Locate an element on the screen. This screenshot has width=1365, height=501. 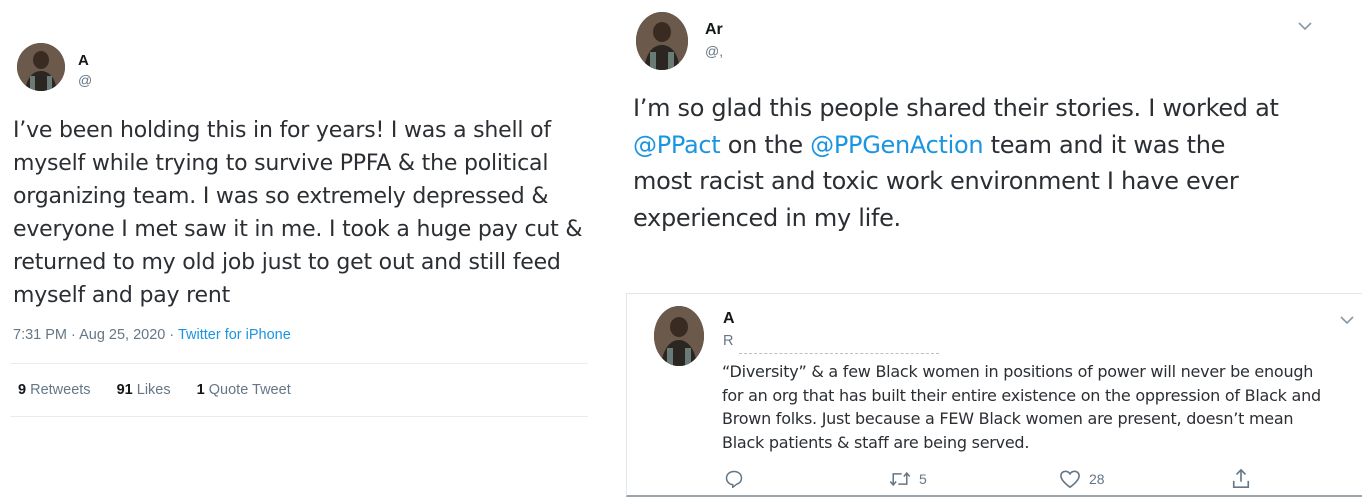
quote-tweets-stat: 1 Quote Tweet is located at coordinates (244, 390).